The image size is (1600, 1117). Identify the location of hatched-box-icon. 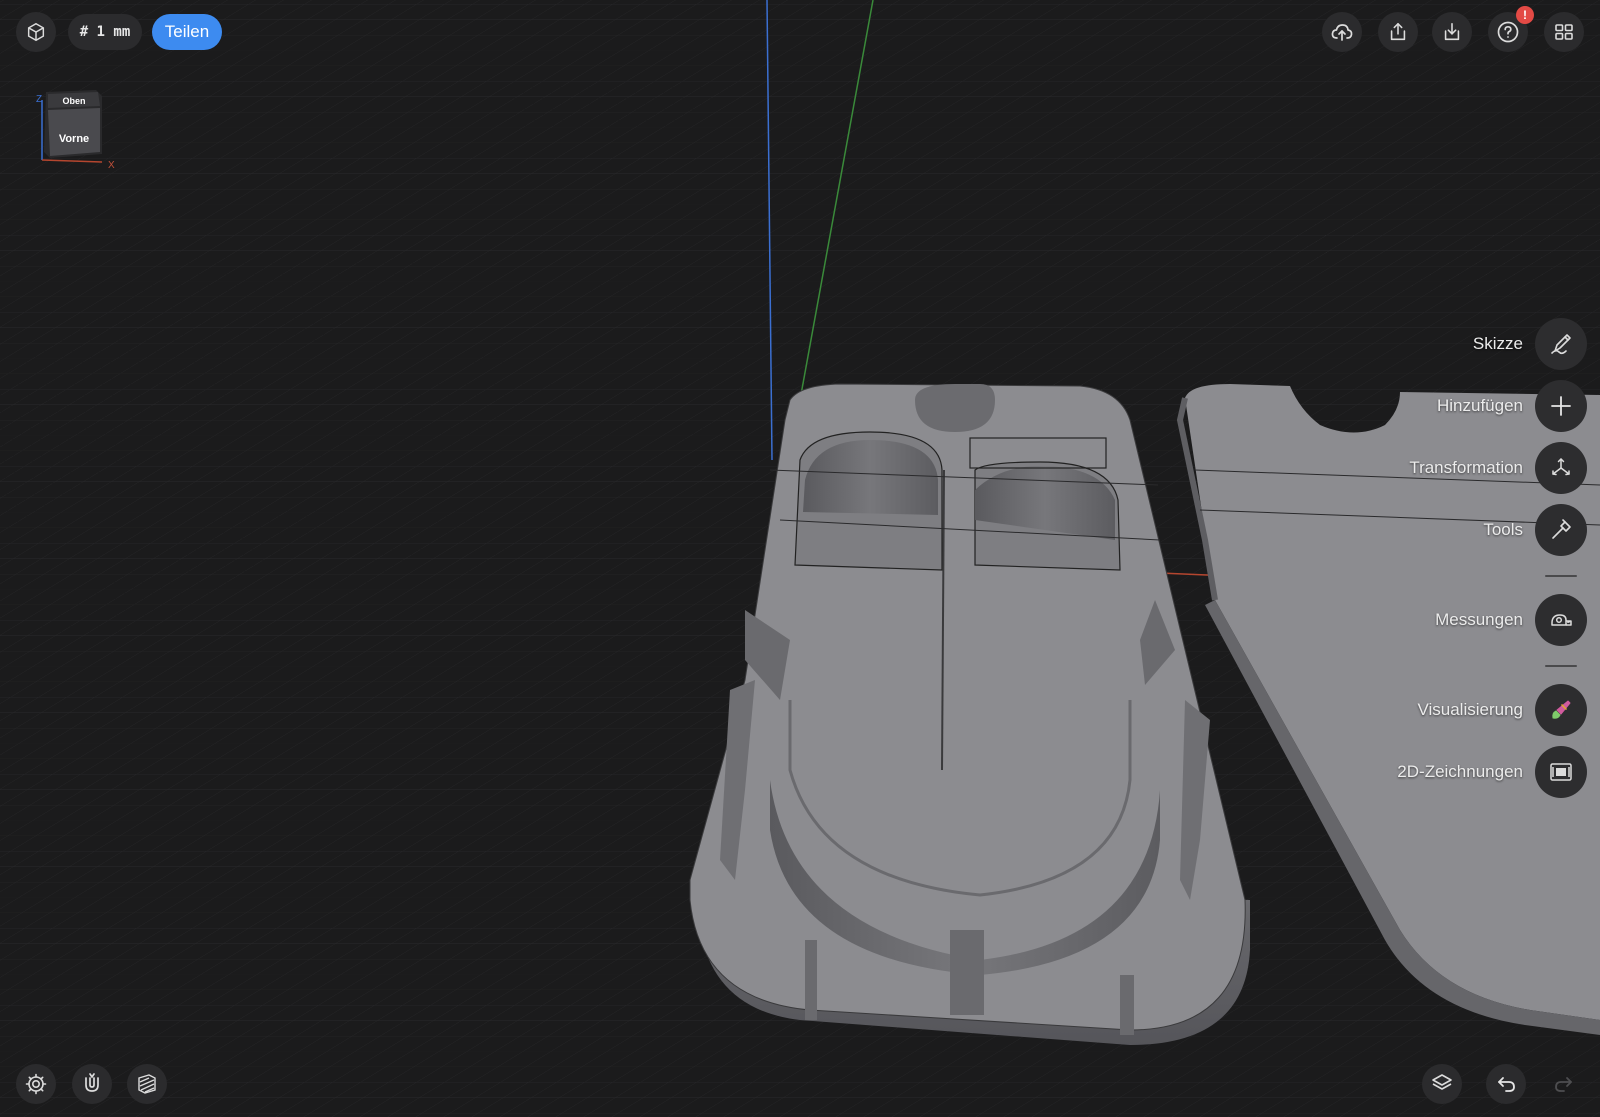
(147, 1084).